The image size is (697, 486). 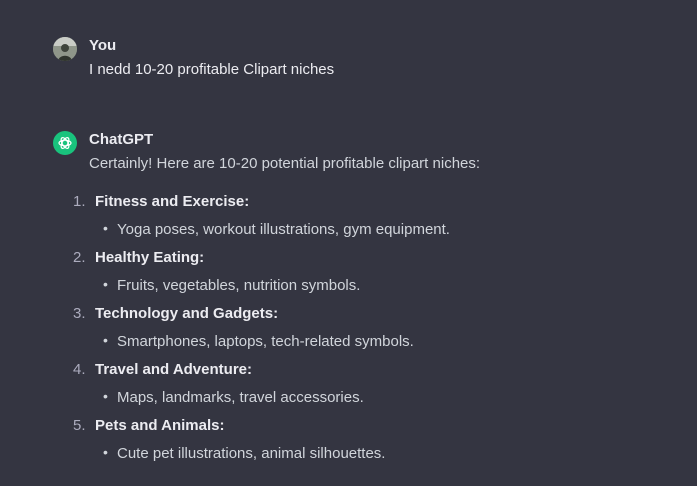 I want to click on user-avatar, so click(x=65, y=49).